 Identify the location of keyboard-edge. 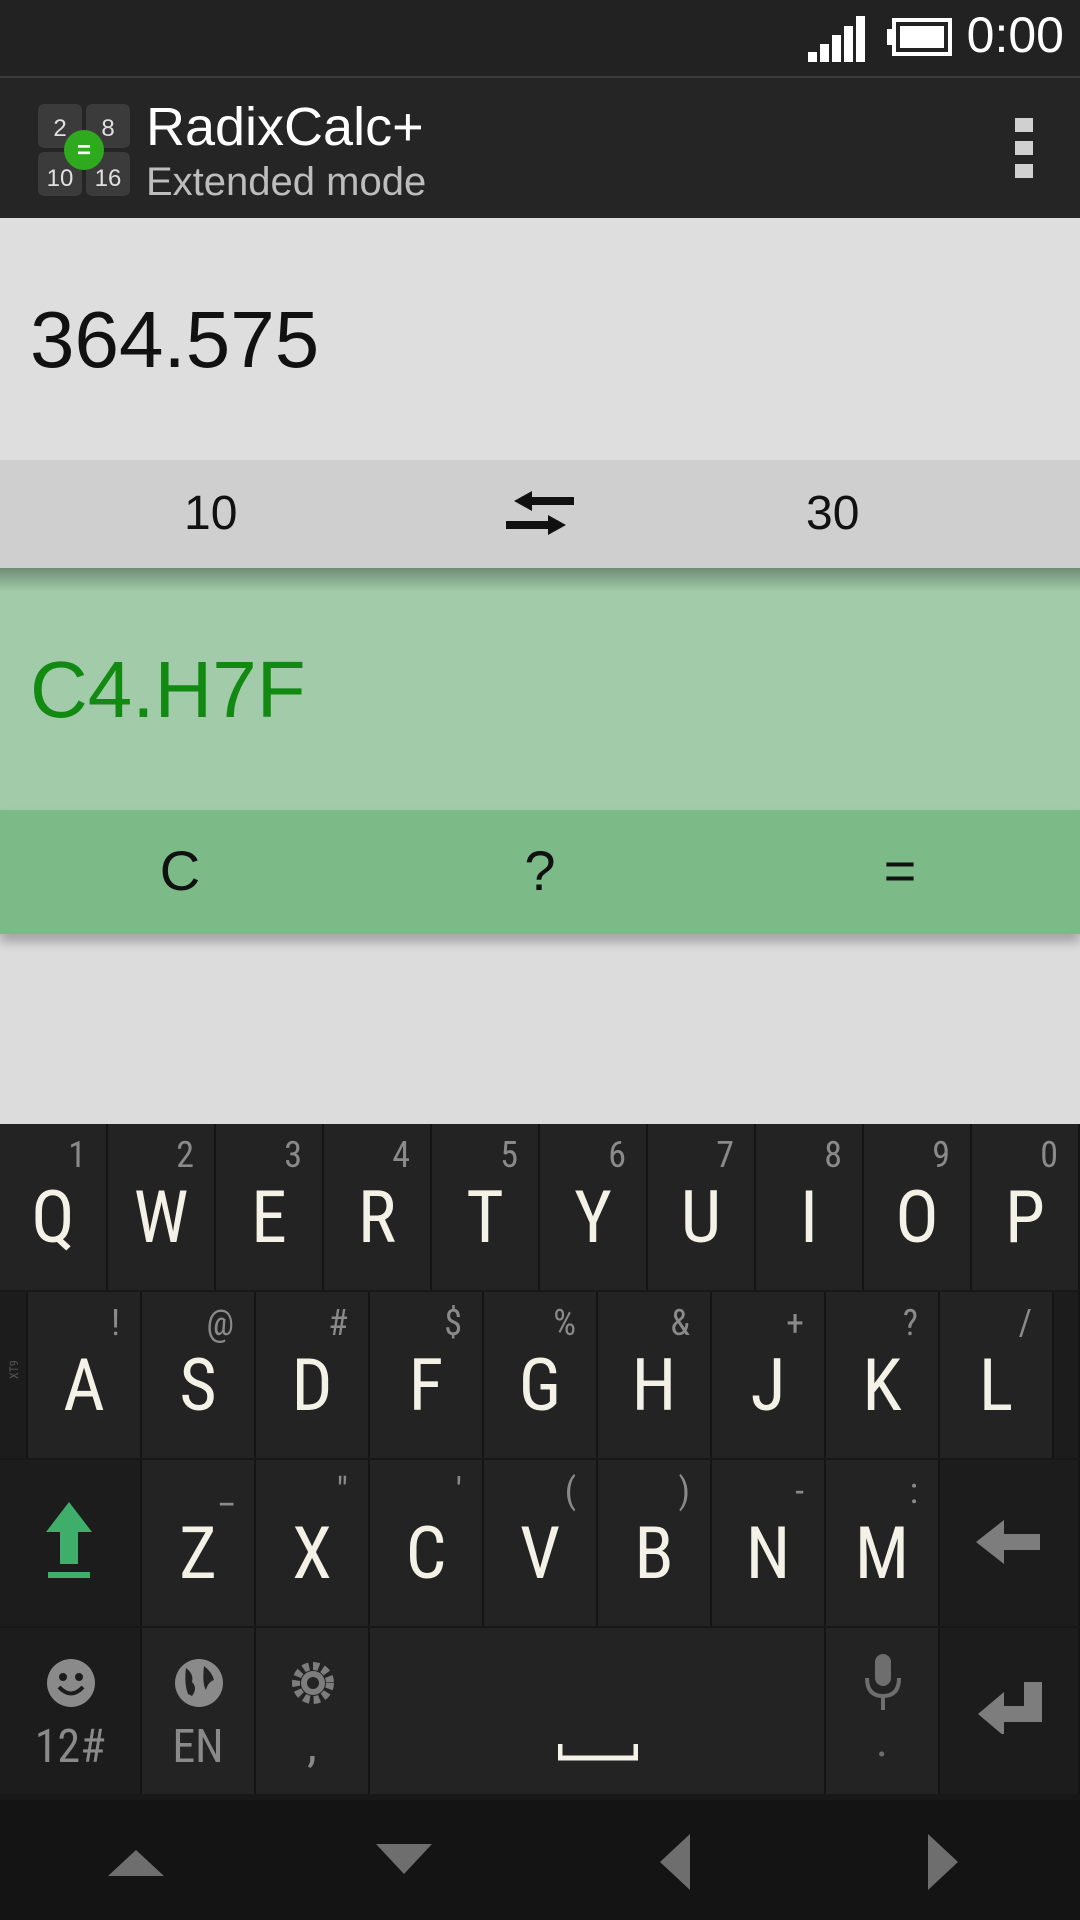
(1067, 1375).